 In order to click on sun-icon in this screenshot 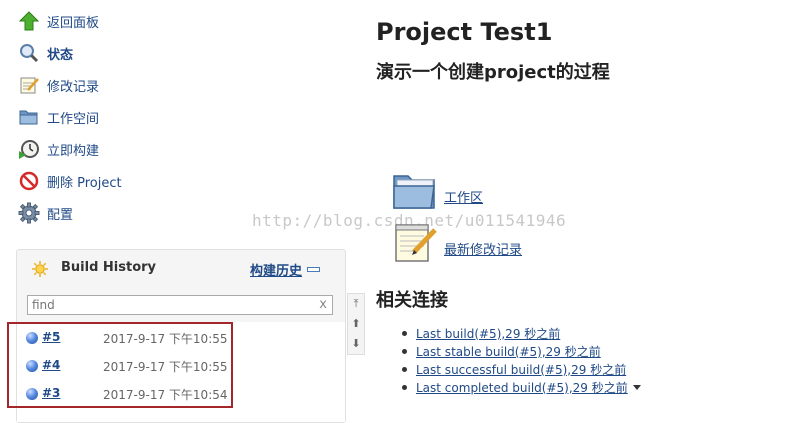, I will do `click(40, 271)`.